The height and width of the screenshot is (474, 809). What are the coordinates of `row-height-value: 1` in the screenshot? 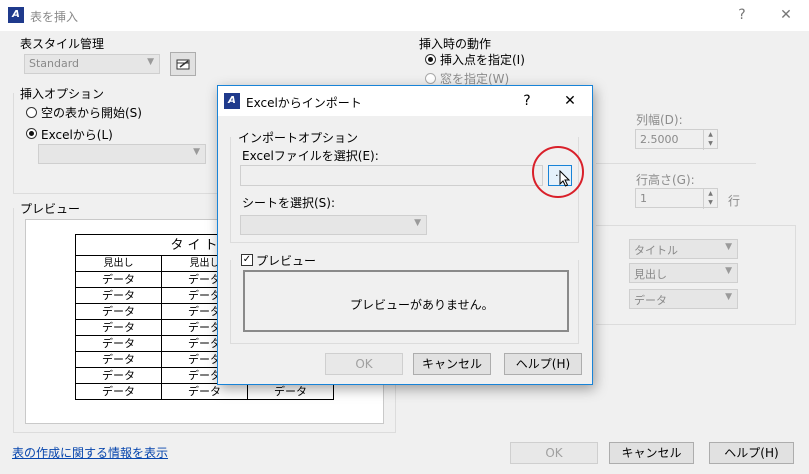 It's located at (643, 198).